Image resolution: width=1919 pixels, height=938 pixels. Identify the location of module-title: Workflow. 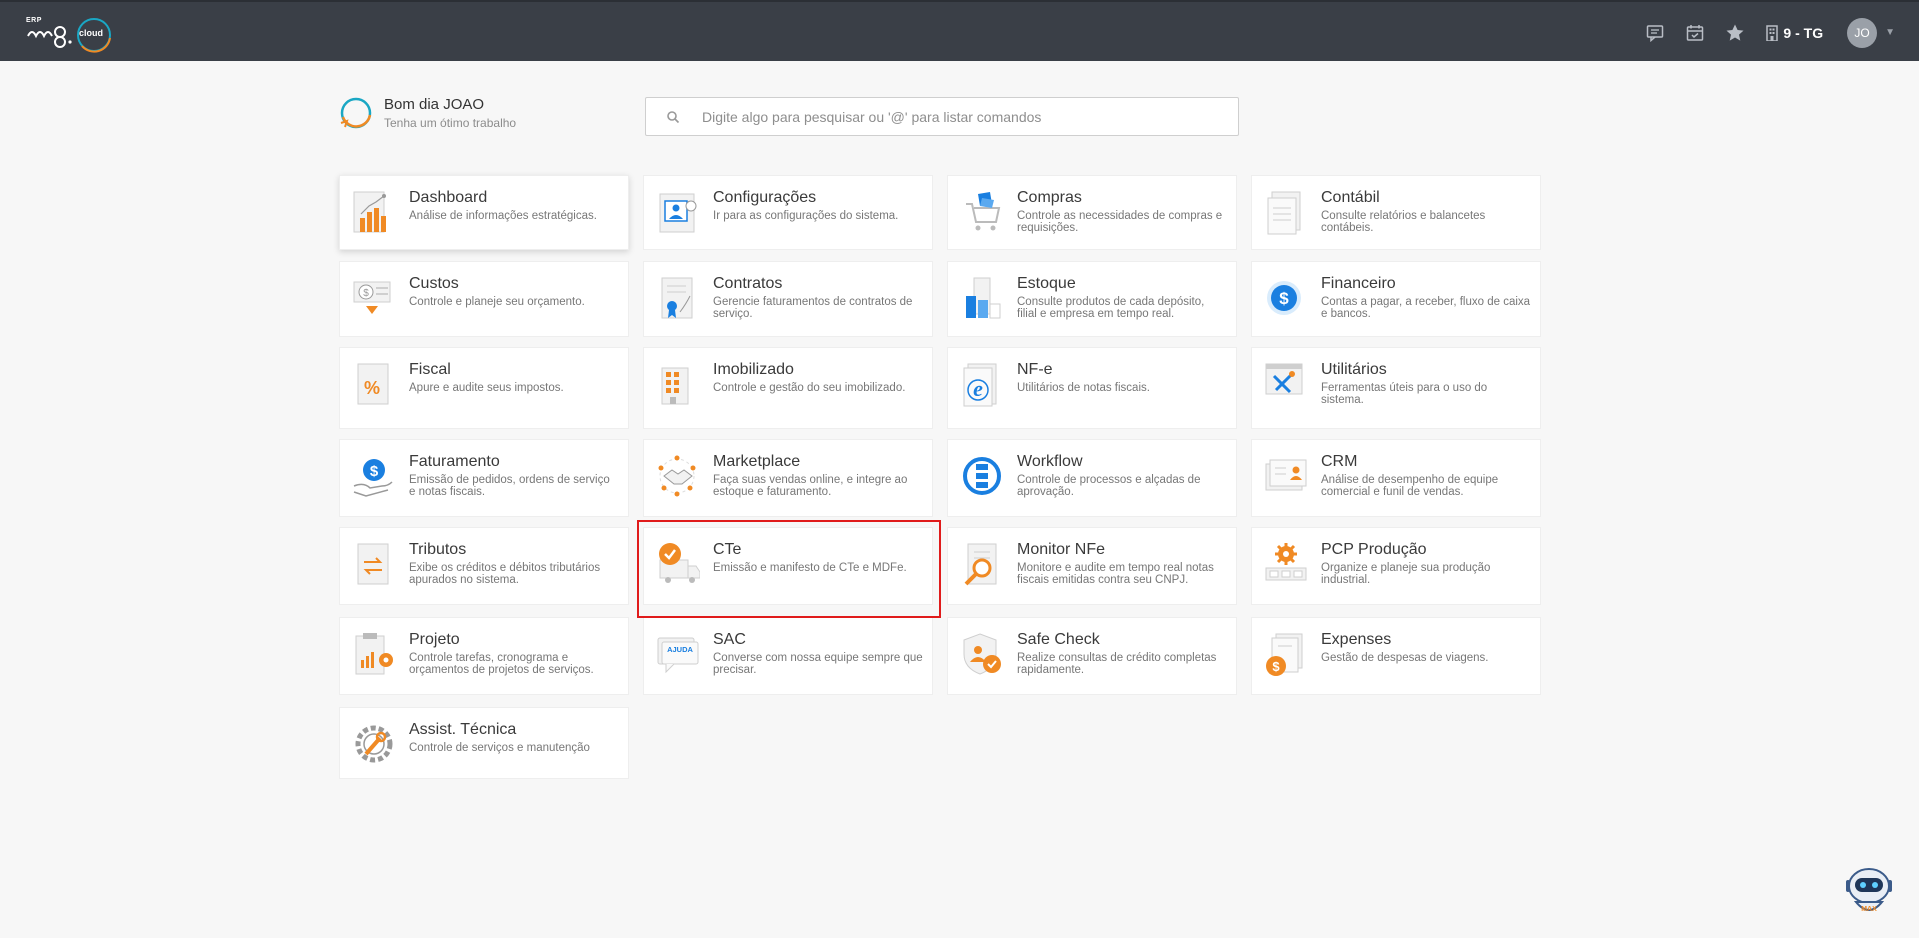
(1050, 461).